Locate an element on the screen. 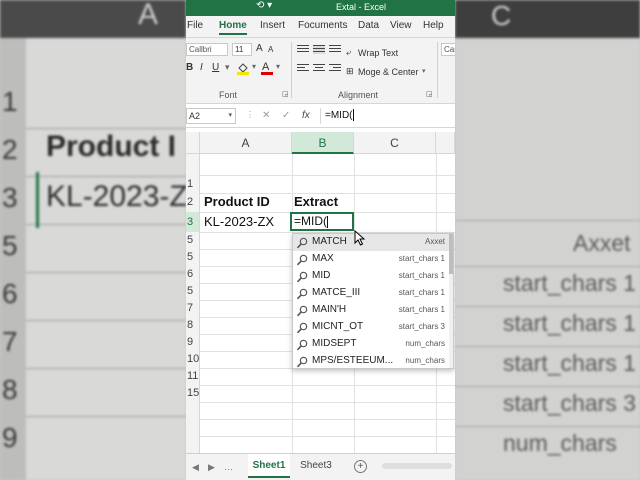 The image size is (640, 480). sheet-tab-sheet3: Sheet3 is located at coordinates (316, 466).